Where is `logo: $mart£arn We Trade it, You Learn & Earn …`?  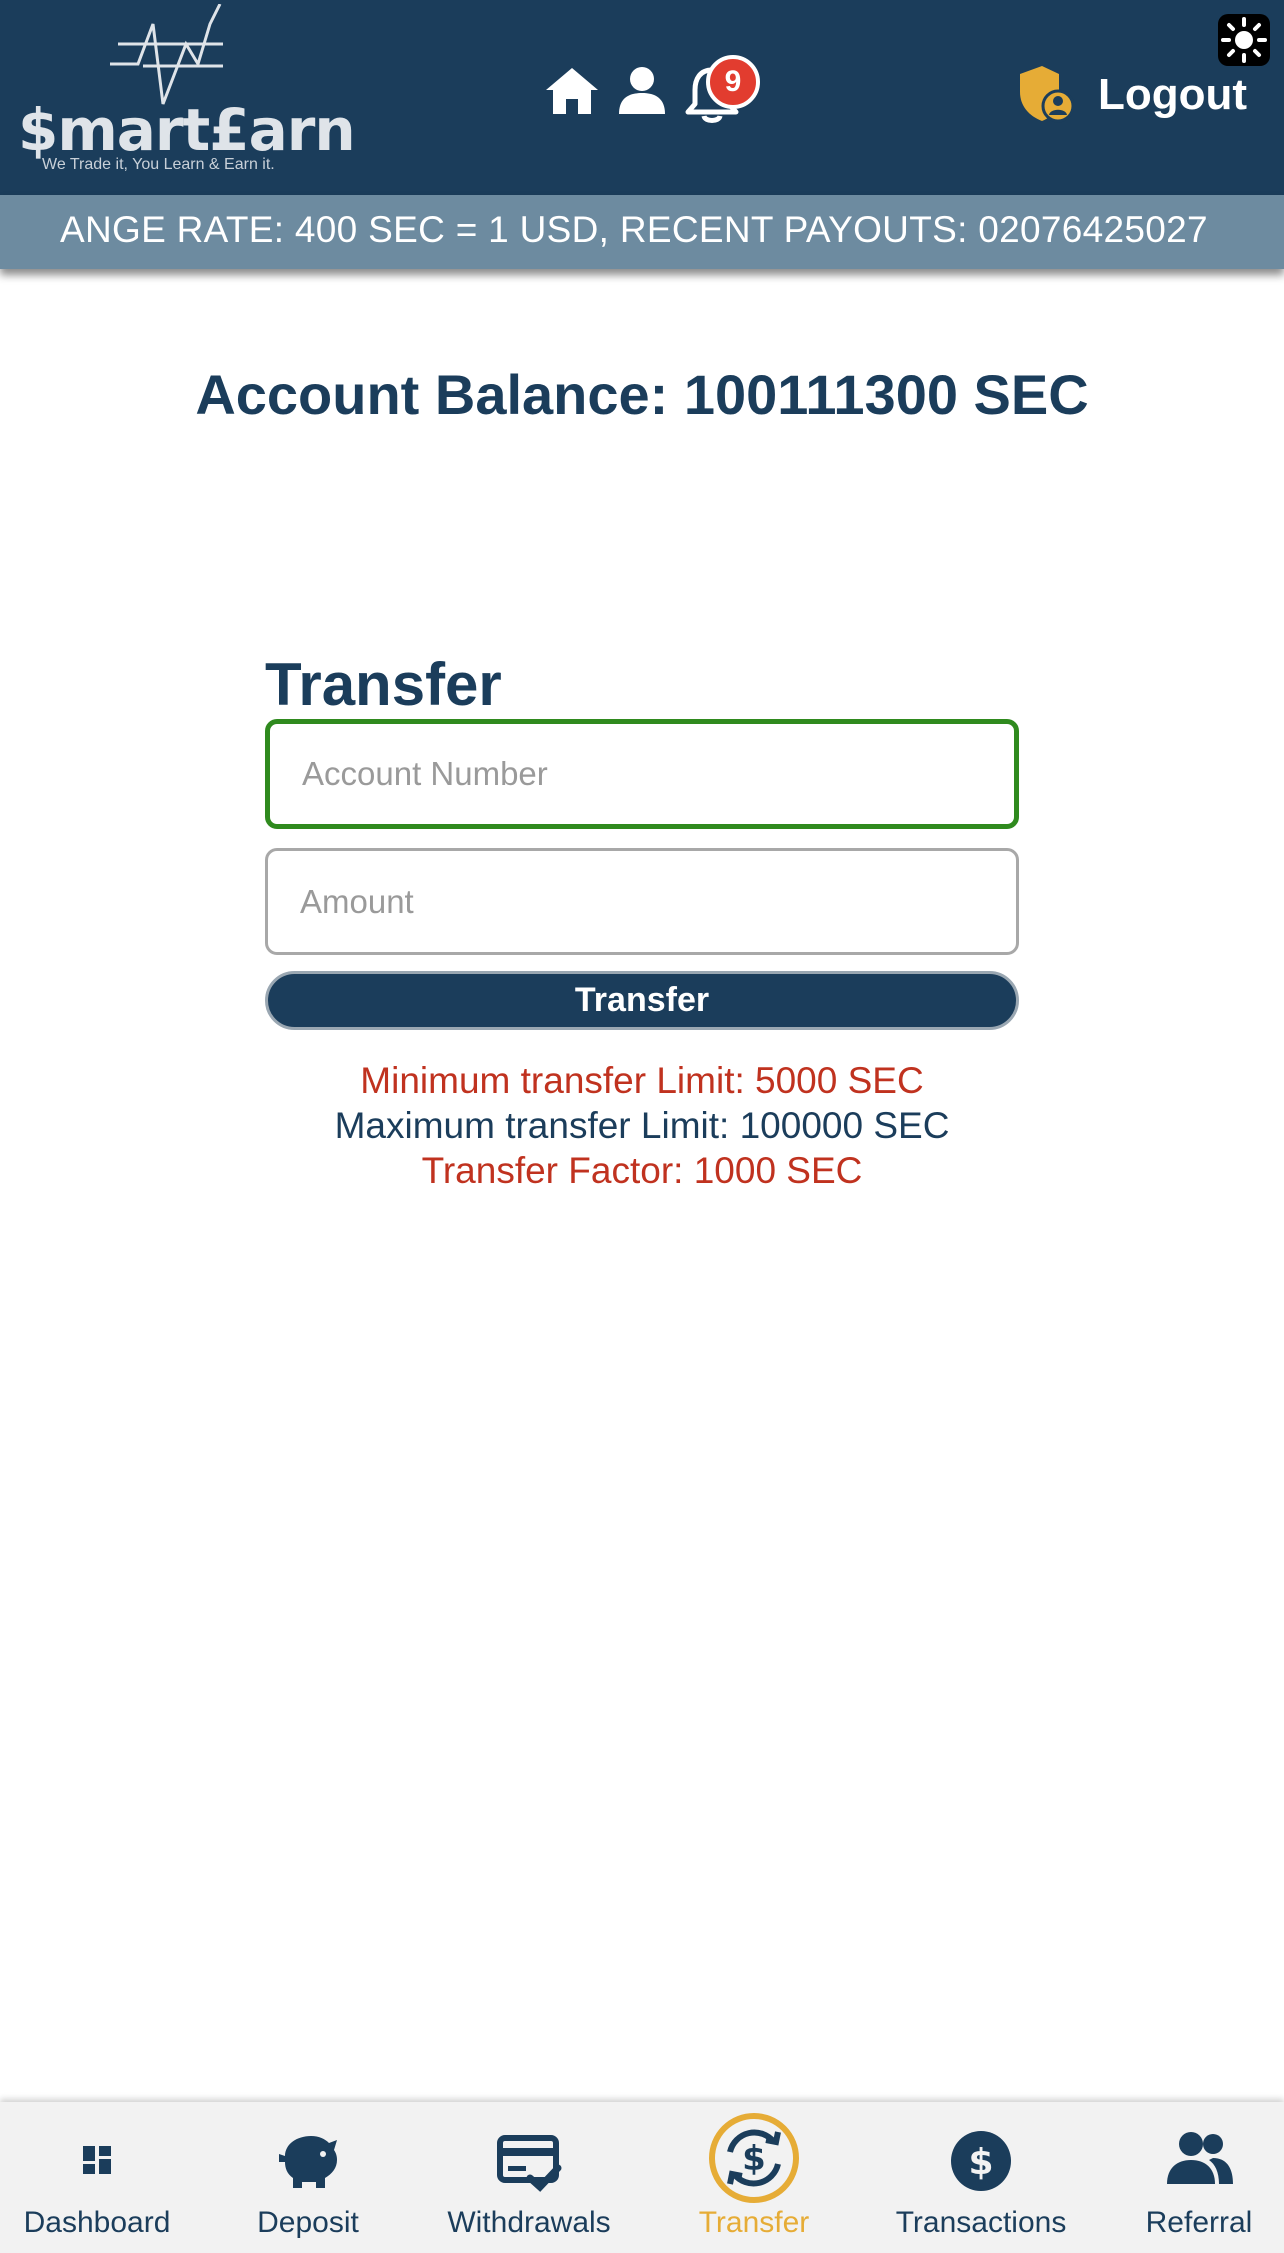 logo: $mart£arn We Trade it, You Learn & Earn … is located at coordinates (187, 91).